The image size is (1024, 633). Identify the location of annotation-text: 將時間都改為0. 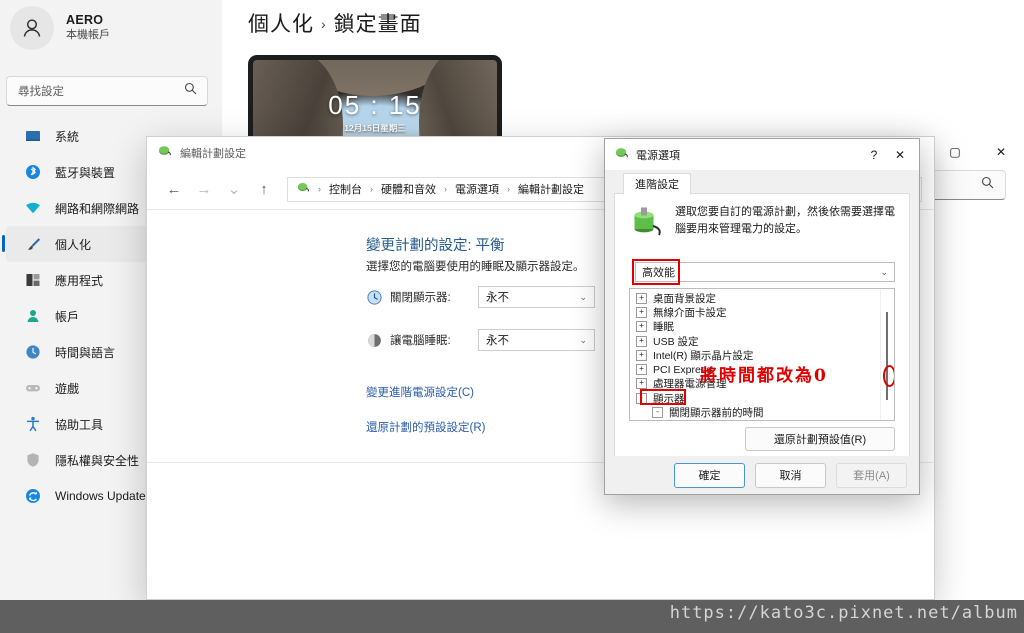
(764, 376).